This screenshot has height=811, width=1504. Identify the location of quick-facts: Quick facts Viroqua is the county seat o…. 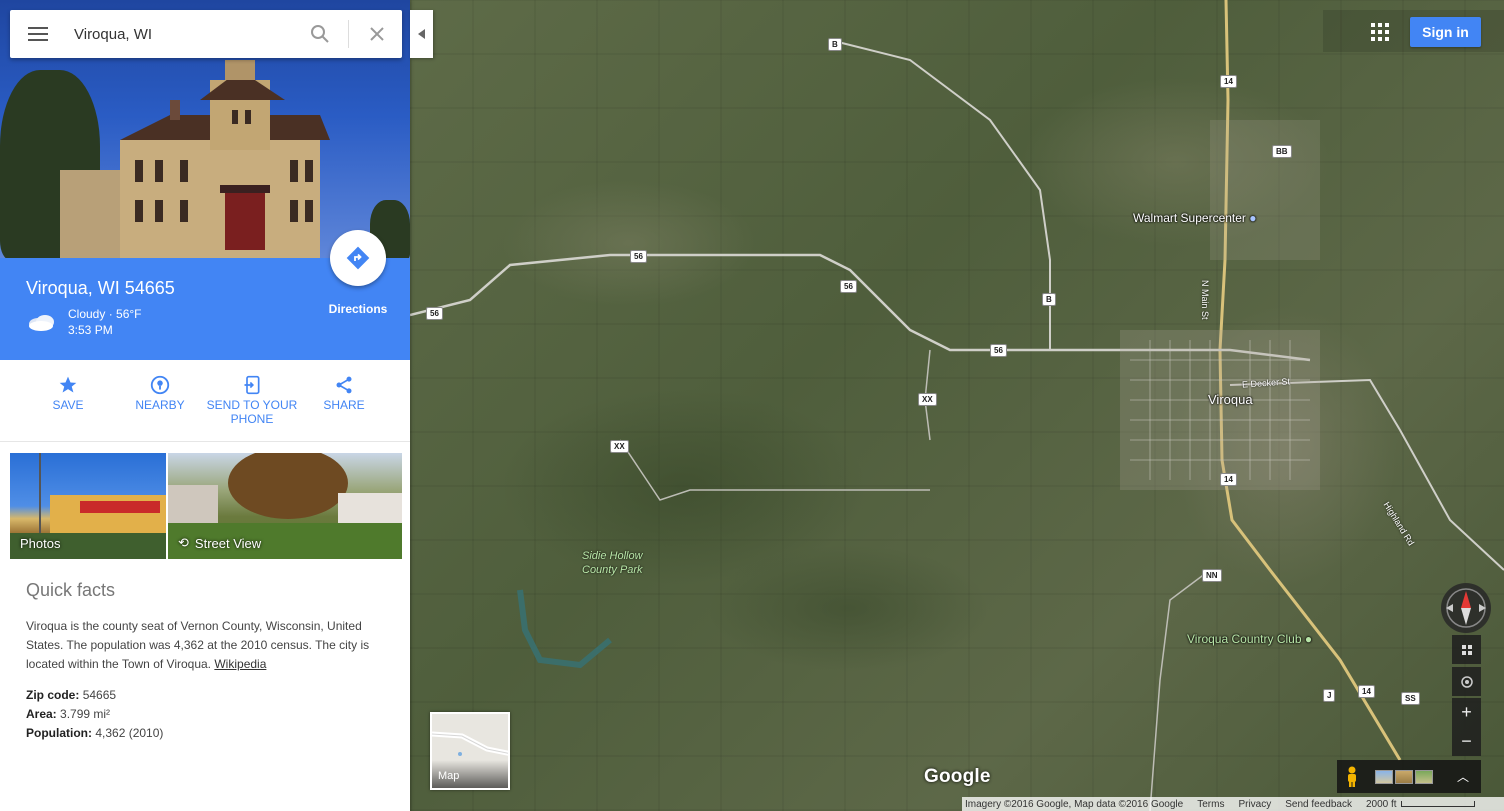
(206, 661).